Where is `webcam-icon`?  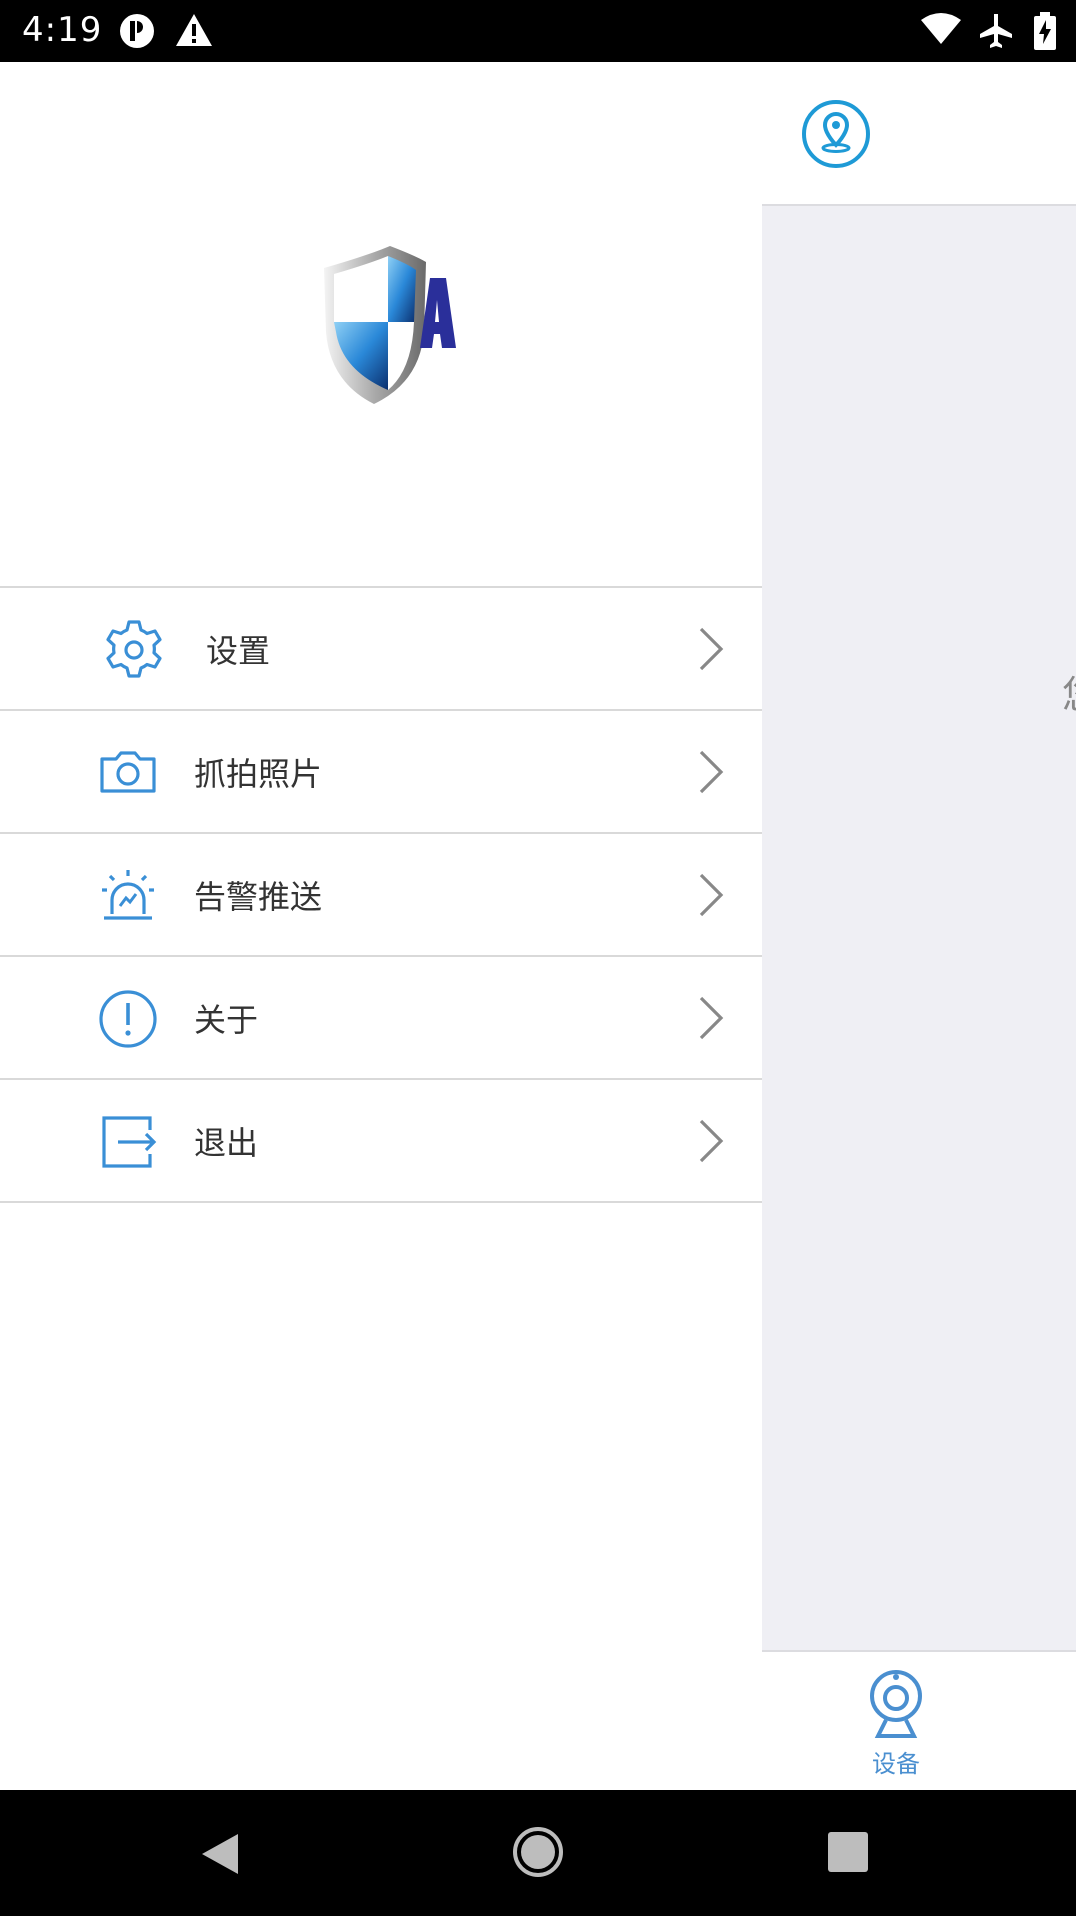 webcam-icon is located at coordinates (896, 1704).